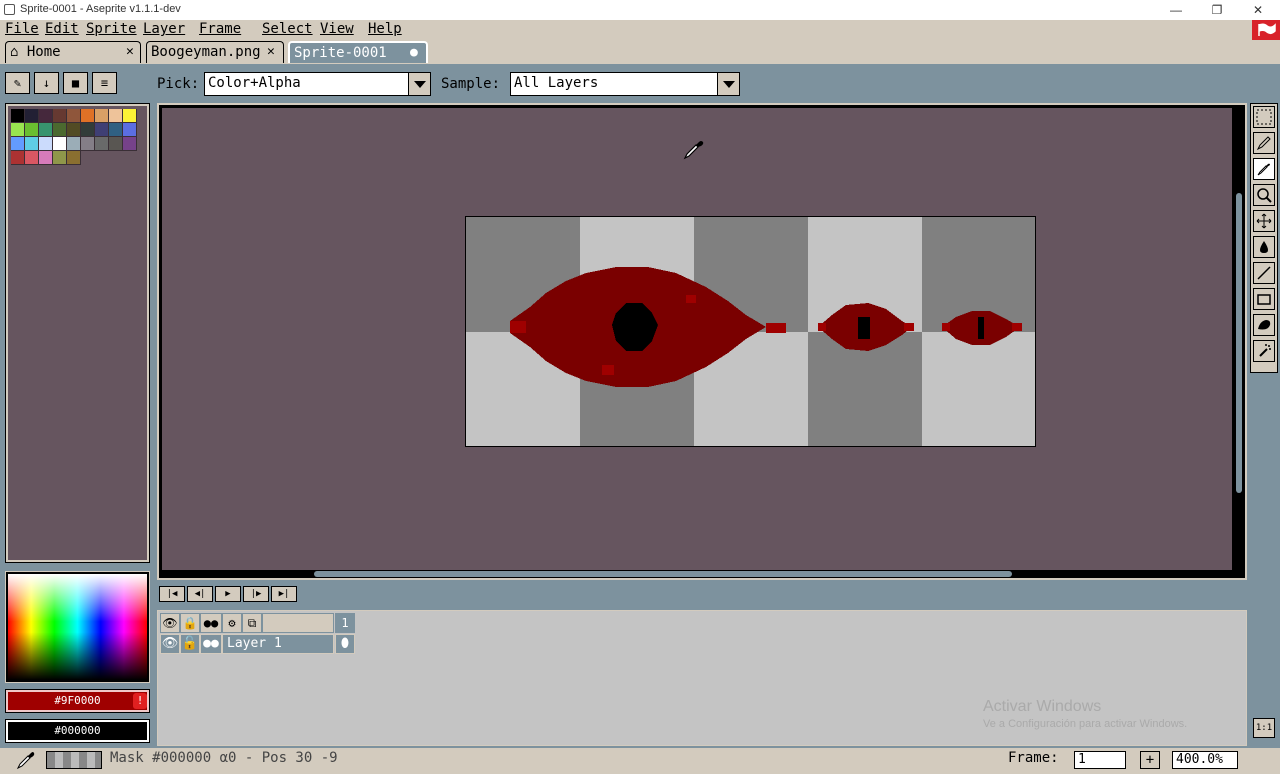 The width and height of the screenshot is (1280, 774). What do you see at coordinates (140, 701) in the screenshot?
I see `warning-icon: !` at bounding box center [140, 701].